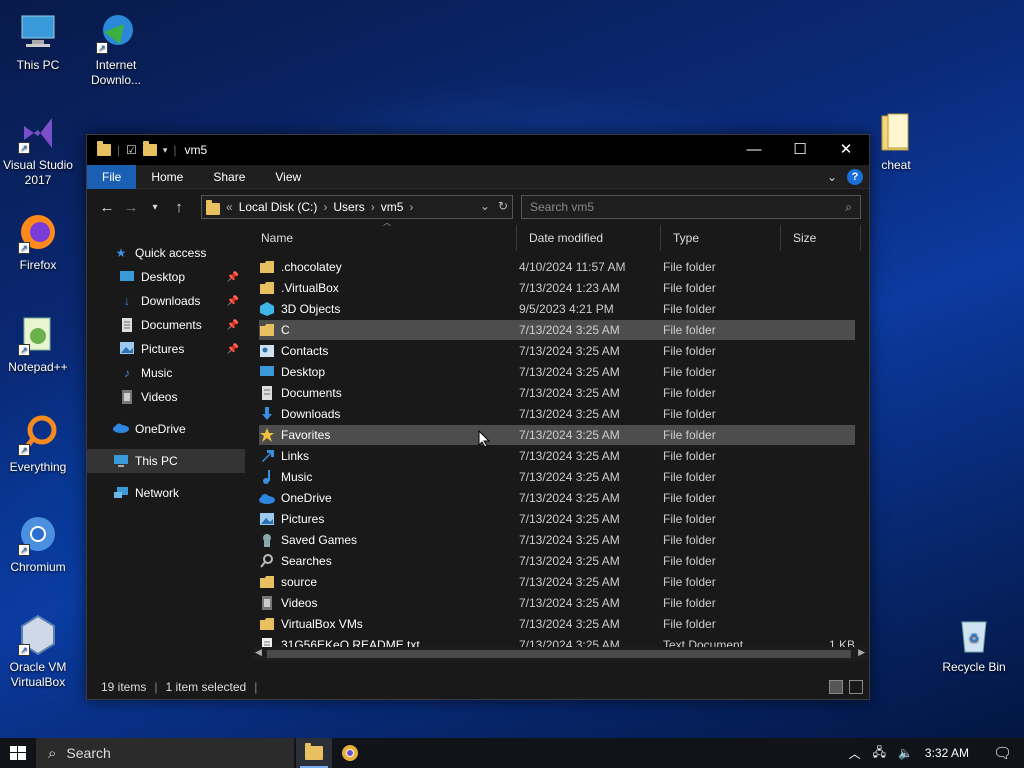  What do you see at coordinates (569, 393) in the screenshot?
I see `file-date: 7/13/2024 3:25 AM` at bounding box center [569, 393].